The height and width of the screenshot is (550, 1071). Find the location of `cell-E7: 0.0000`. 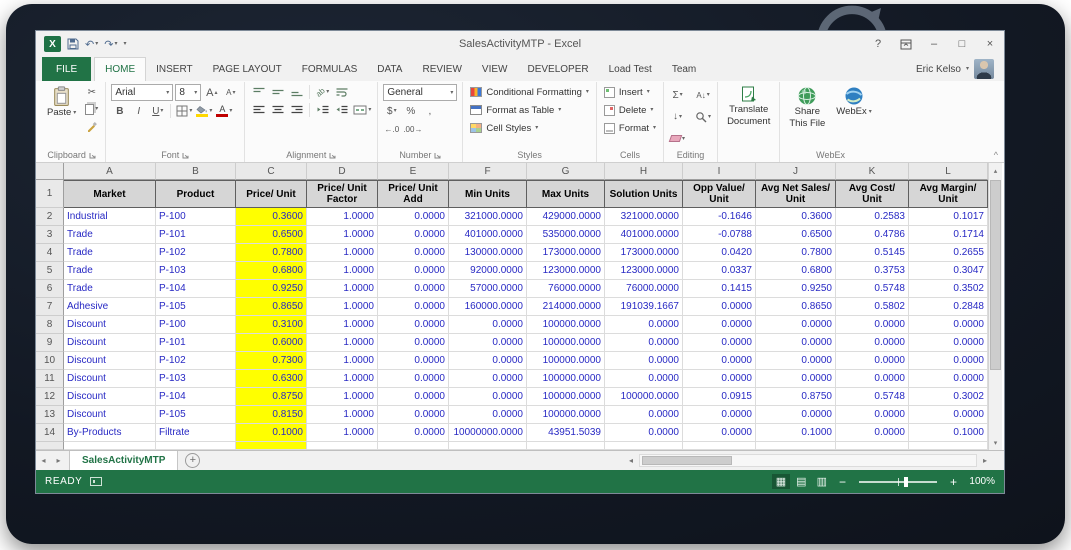

cell-E7: 0.0000 is located at coordinates (413, 307).